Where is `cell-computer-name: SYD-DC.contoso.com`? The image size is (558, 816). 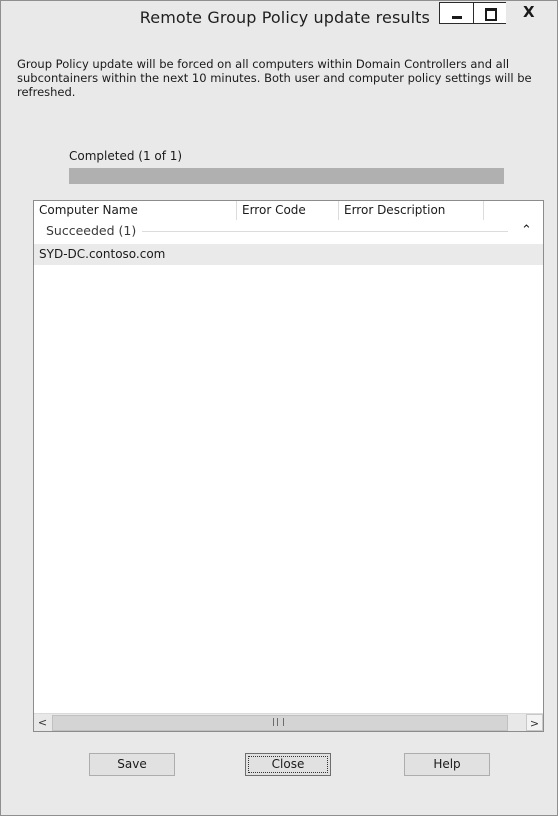 cell-computer-name: SYD-DC.contoso.com is located at coordinates (102, 254).